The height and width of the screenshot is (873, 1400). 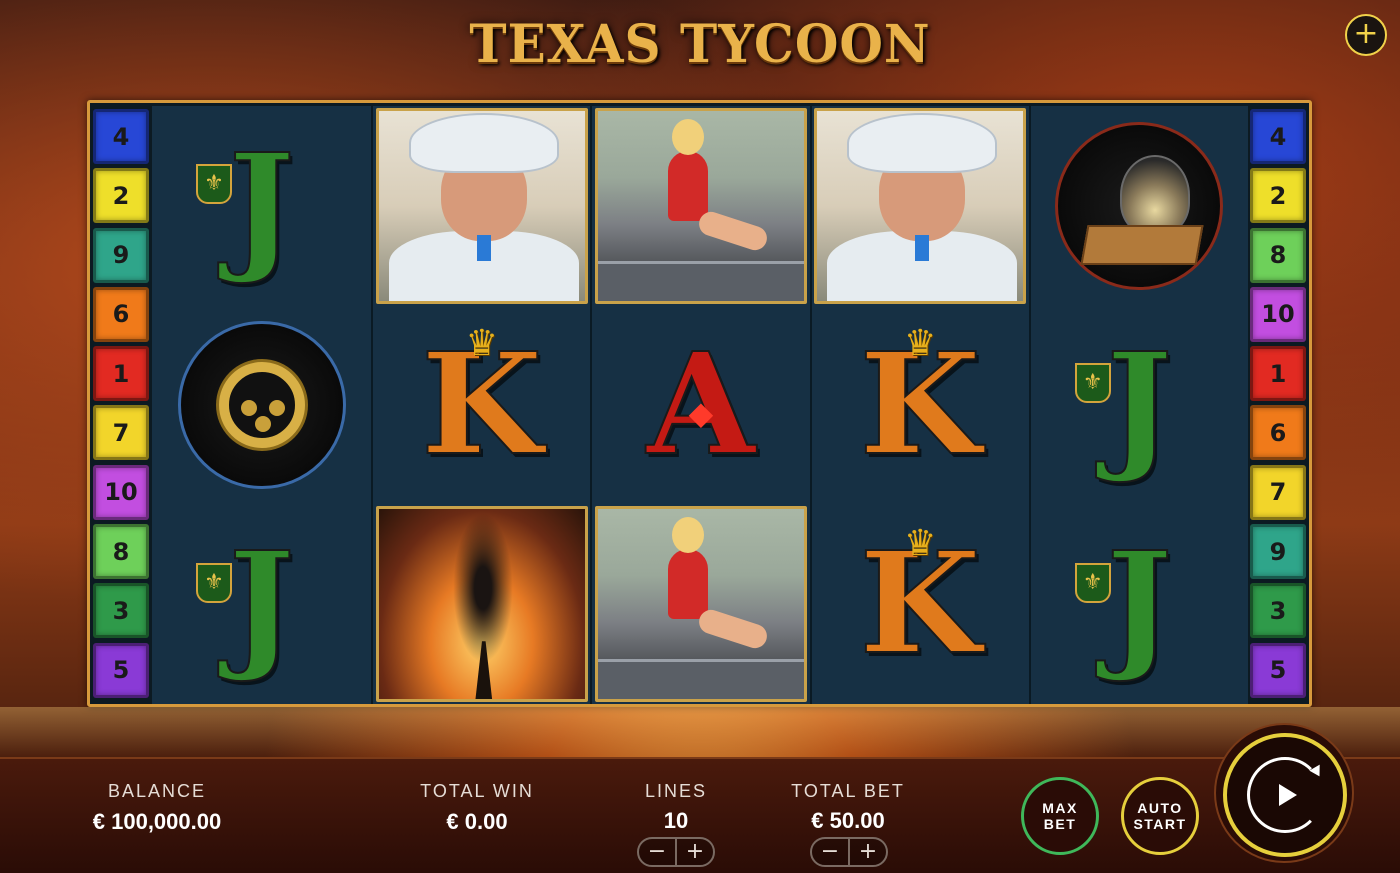 What do you see at coordinates (157, 791) in the screenshot?
I see `balance-label: BALANCE` at bounding box center [157, 791].